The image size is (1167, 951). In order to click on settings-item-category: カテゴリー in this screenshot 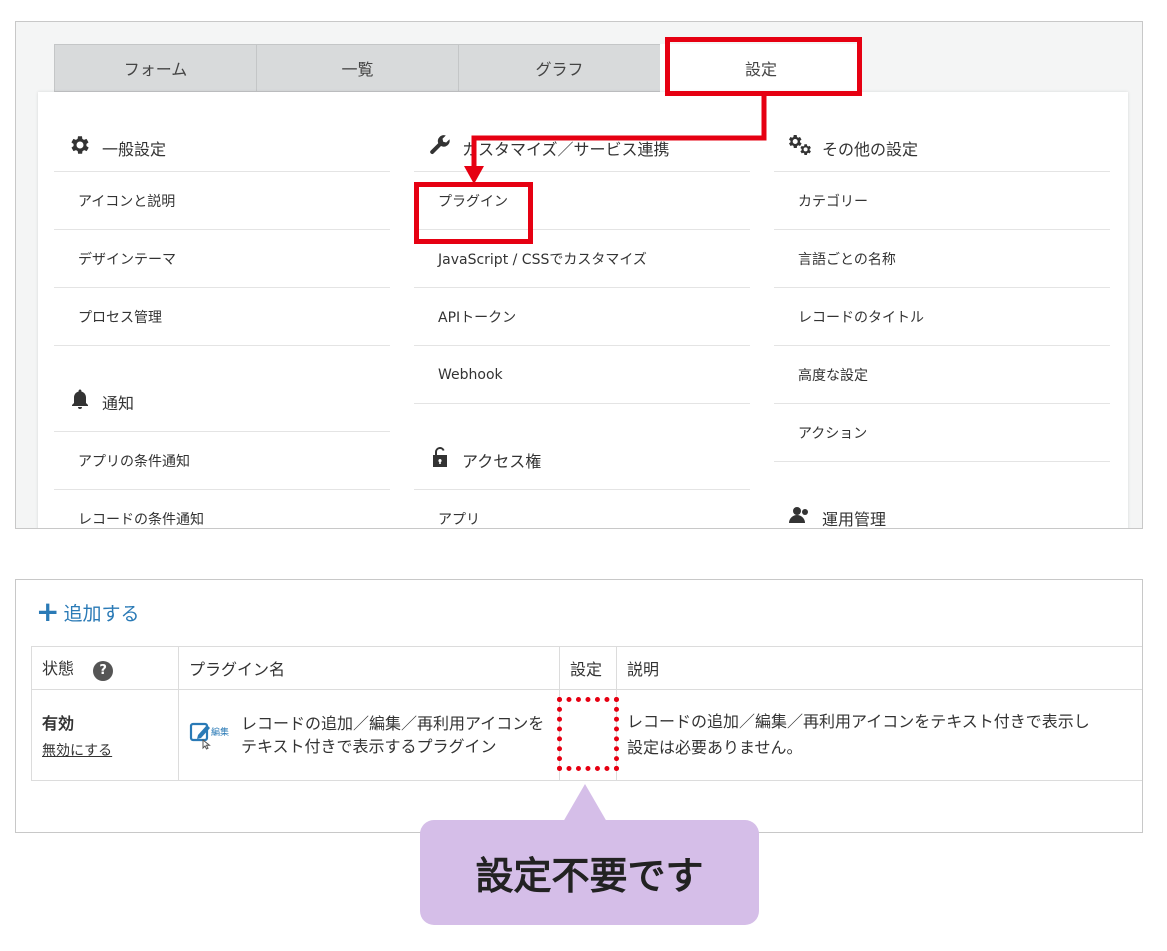, I will do `click(942, 201)`.